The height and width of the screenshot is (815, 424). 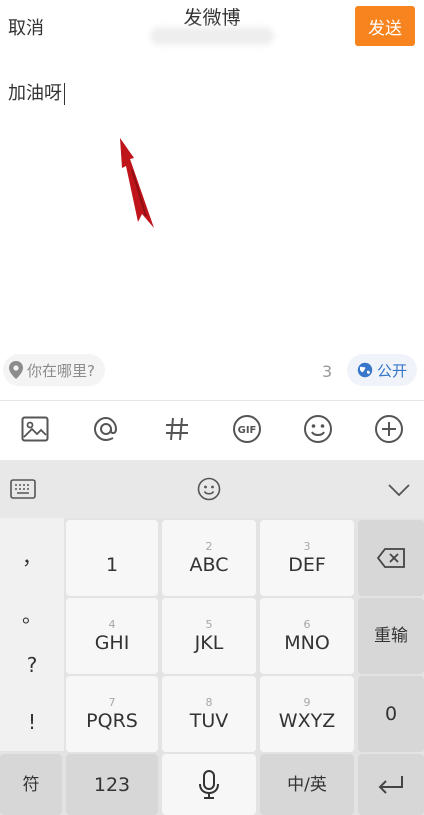 I want to click on keyboard-toolbar, so click(x=212, y=489).